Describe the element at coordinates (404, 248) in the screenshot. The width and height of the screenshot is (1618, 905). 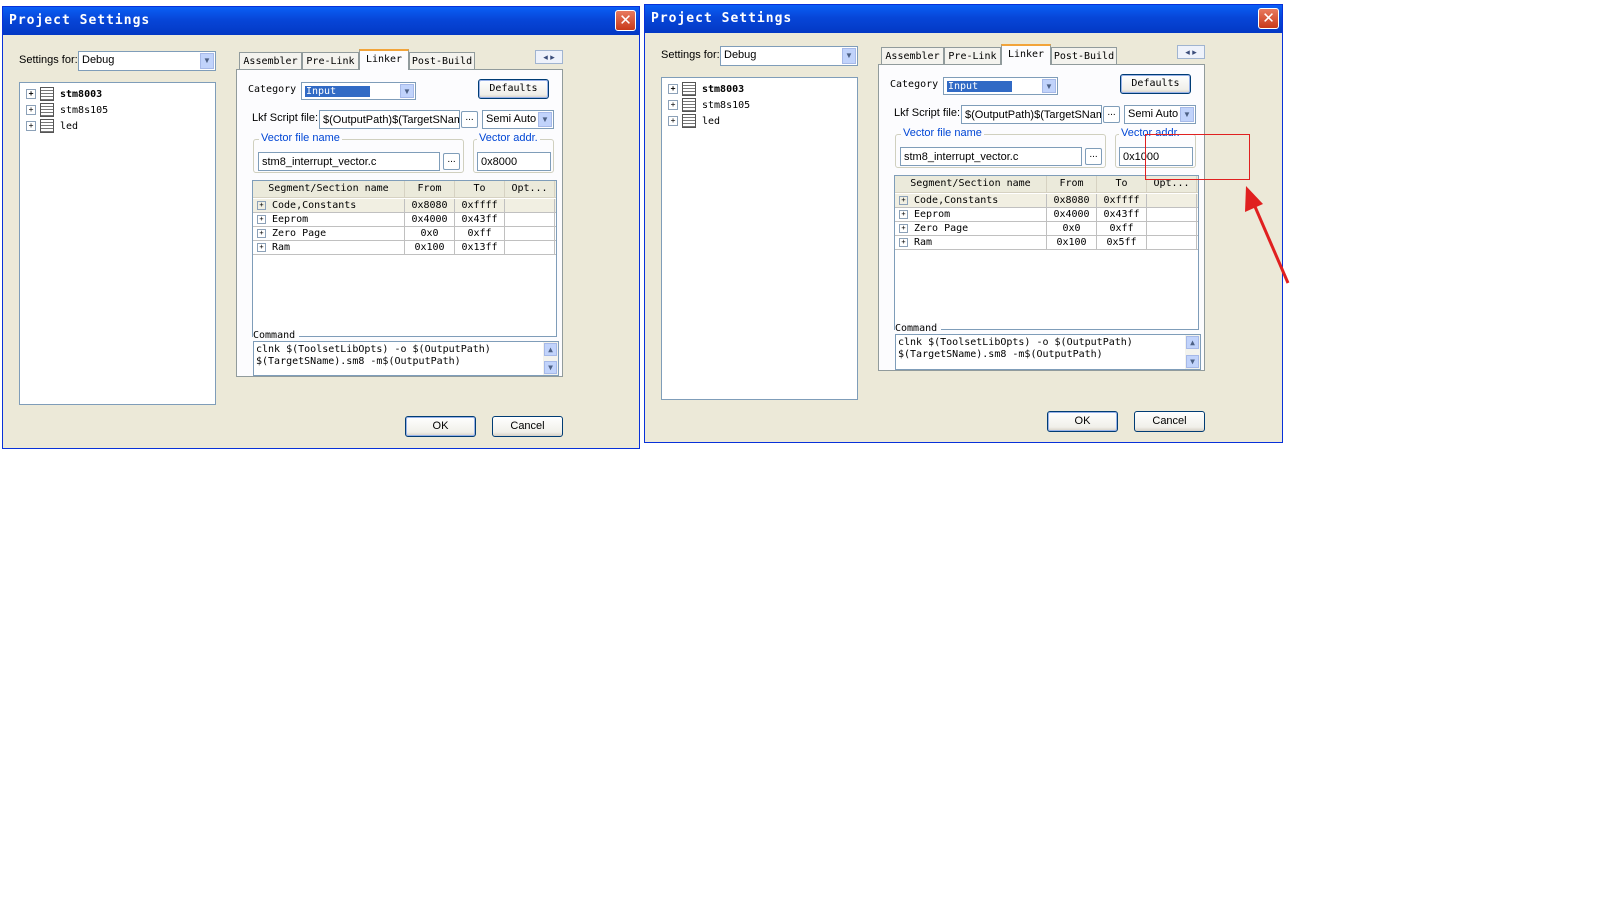
I see `table-row: + Ram 0x100 0x13ff` at that location.